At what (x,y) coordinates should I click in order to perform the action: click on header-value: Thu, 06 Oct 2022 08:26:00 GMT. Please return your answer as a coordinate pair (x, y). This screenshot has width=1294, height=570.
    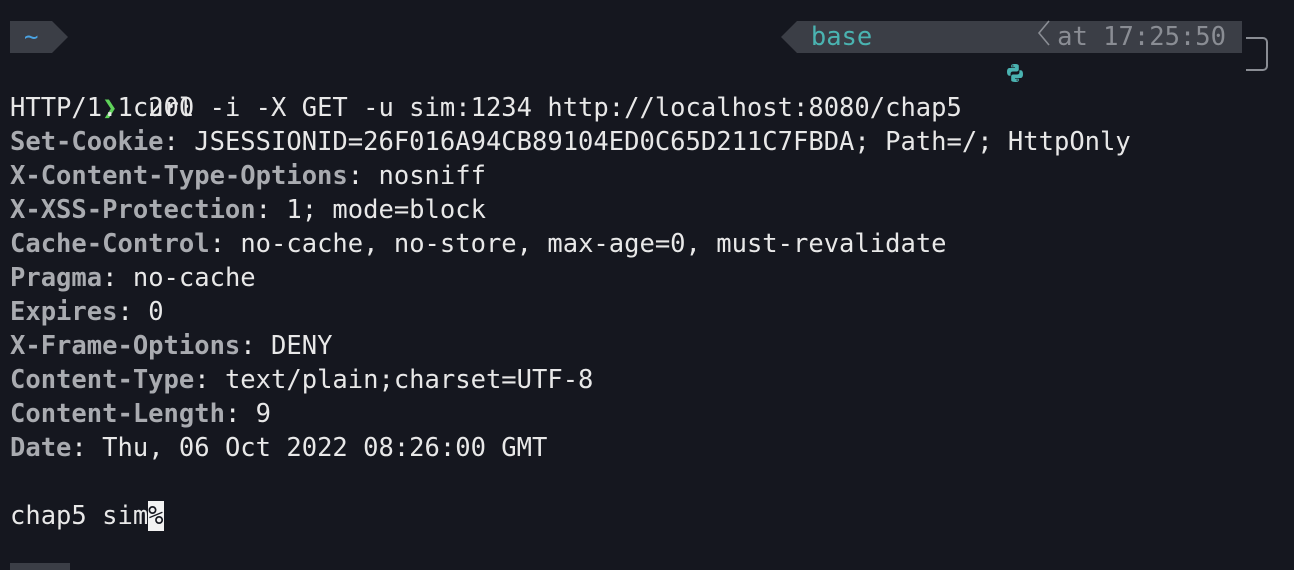
    Looking at the image, I should click on (325, 448).